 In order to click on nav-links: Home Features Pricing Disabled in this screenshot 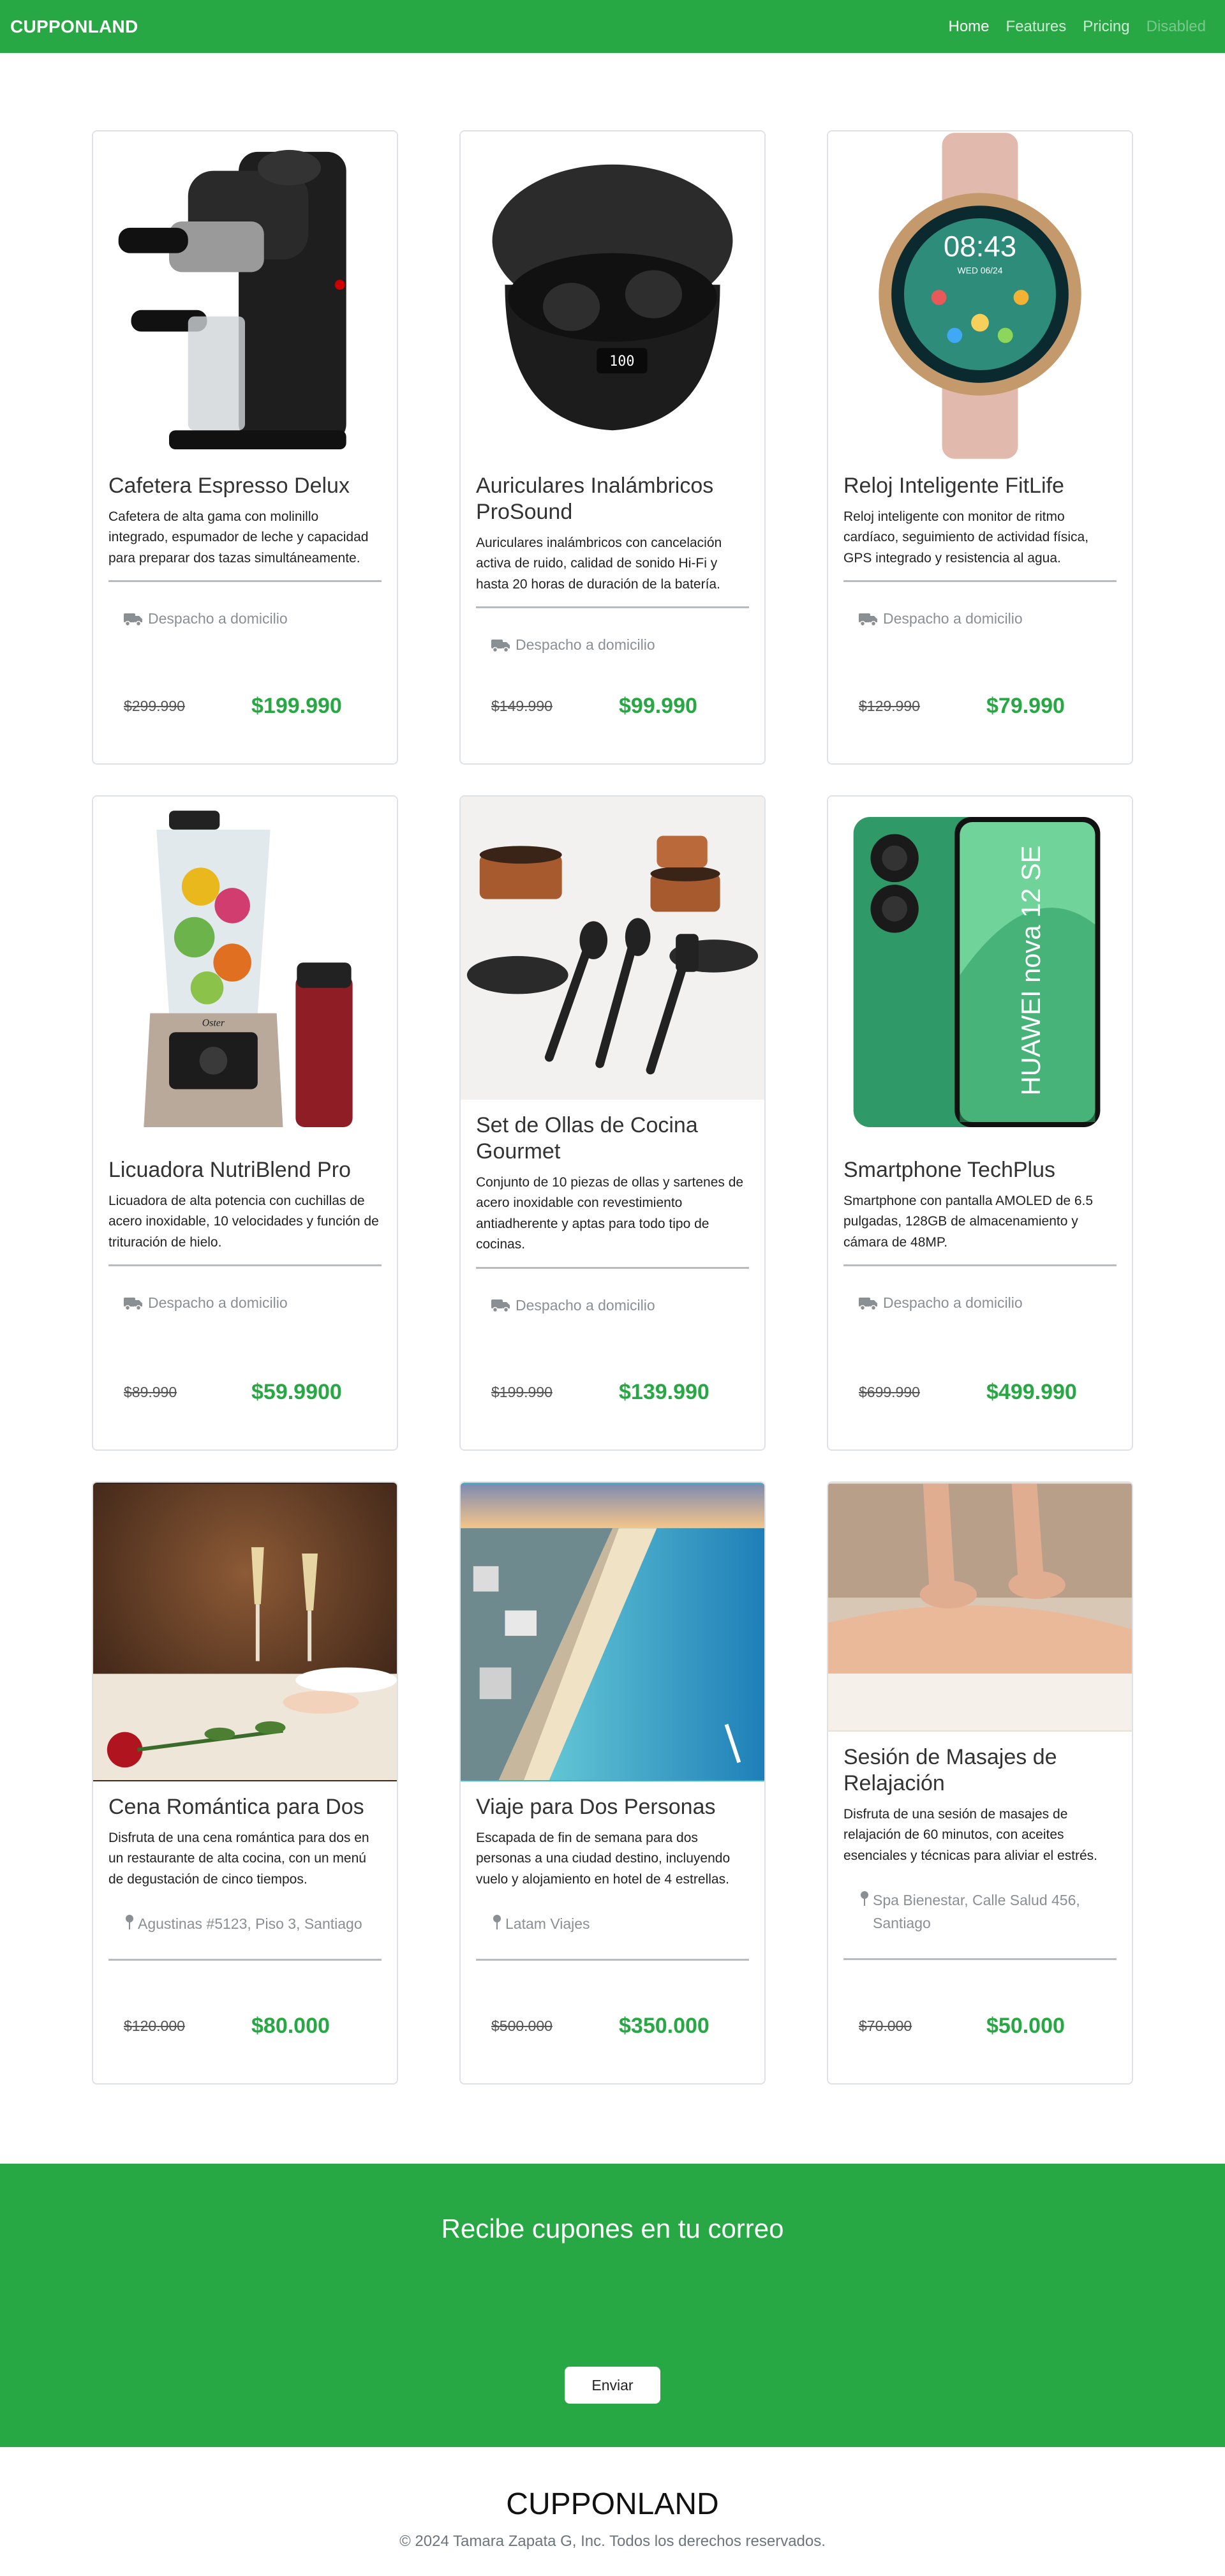, I will do `click(1082, 27)`.